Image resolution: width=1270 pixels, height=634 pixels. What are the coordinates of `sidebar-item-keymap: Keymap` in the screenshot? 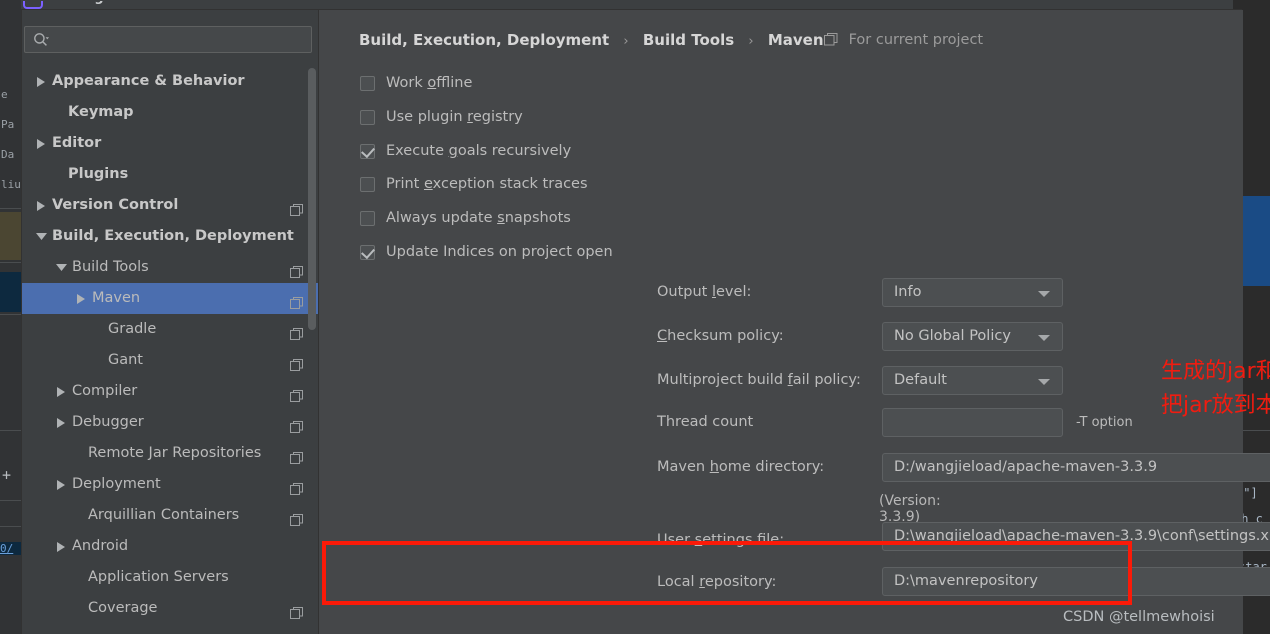 It's located at (170, 112).